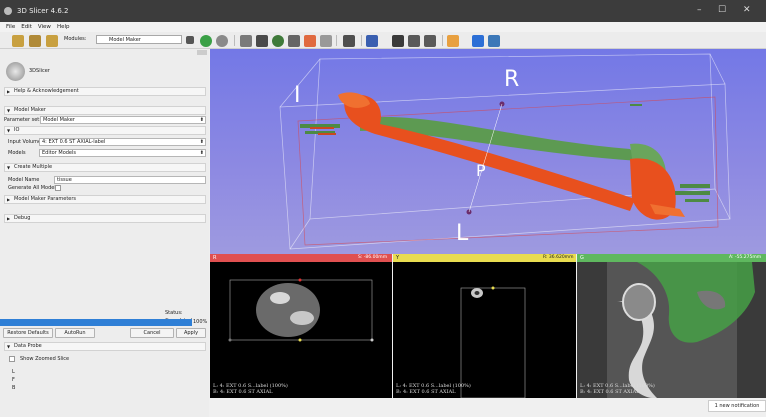 The width and height of the screenshot is (766, 417). What do you see at coordinates (414, 41) in the screenshot?
I see `scene-view-icon` at bounding box center [414, 41].